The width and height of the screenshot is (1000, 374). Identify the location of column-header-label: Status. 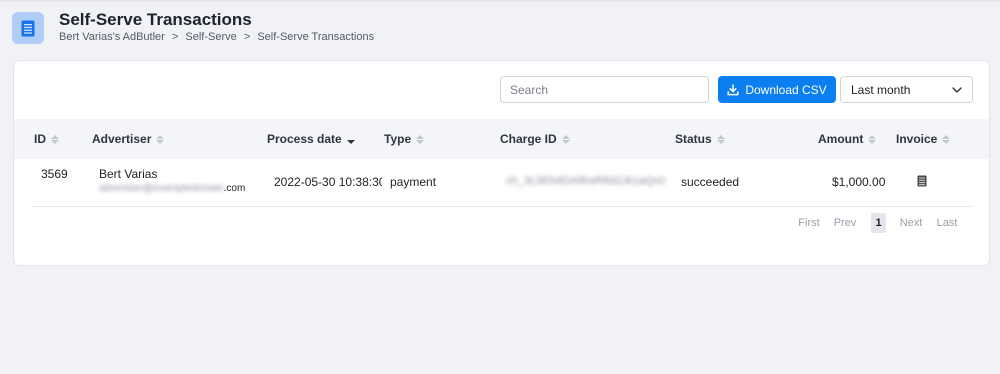
(693, 139).